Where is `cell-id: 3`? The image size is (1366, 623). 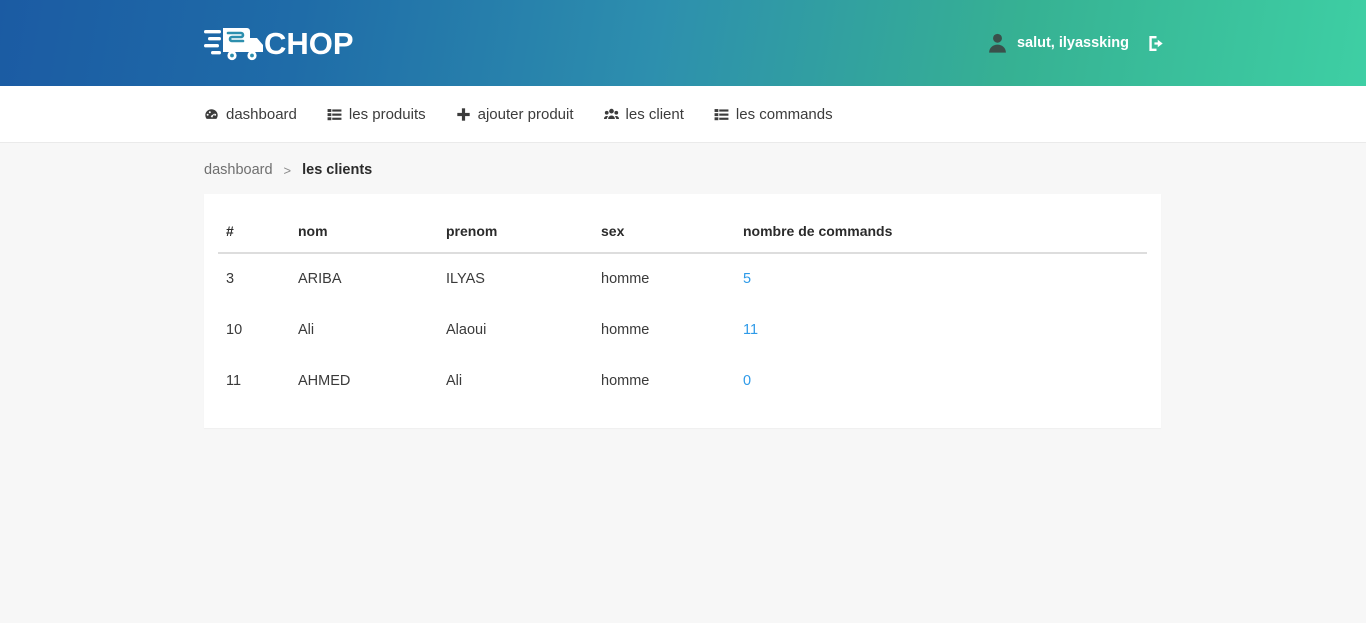
cell-id: 3 is located at coordinates (230, 279).